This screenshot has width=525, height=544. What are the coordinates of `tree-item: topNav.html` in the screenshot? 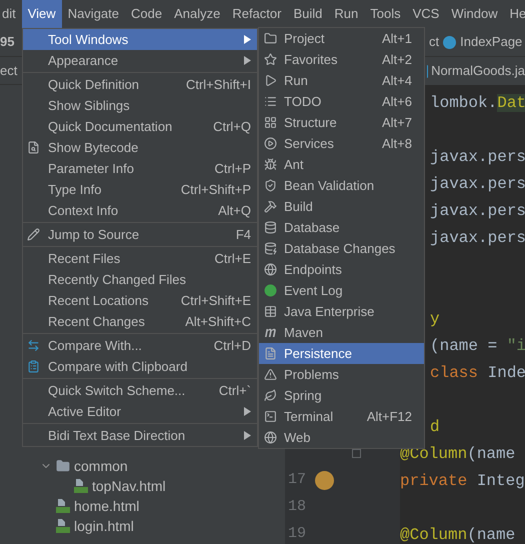 It's located at (129, 486).